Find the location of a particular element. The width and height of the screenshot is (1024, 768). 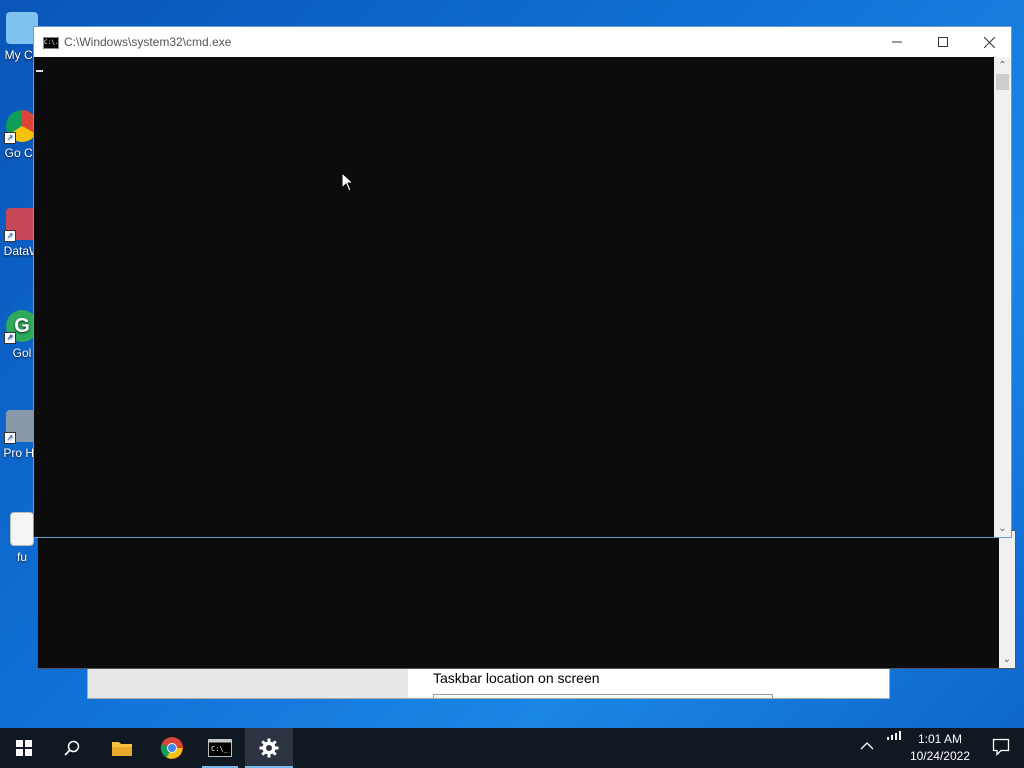

notification-icon is located at coordinates (1001, 747).